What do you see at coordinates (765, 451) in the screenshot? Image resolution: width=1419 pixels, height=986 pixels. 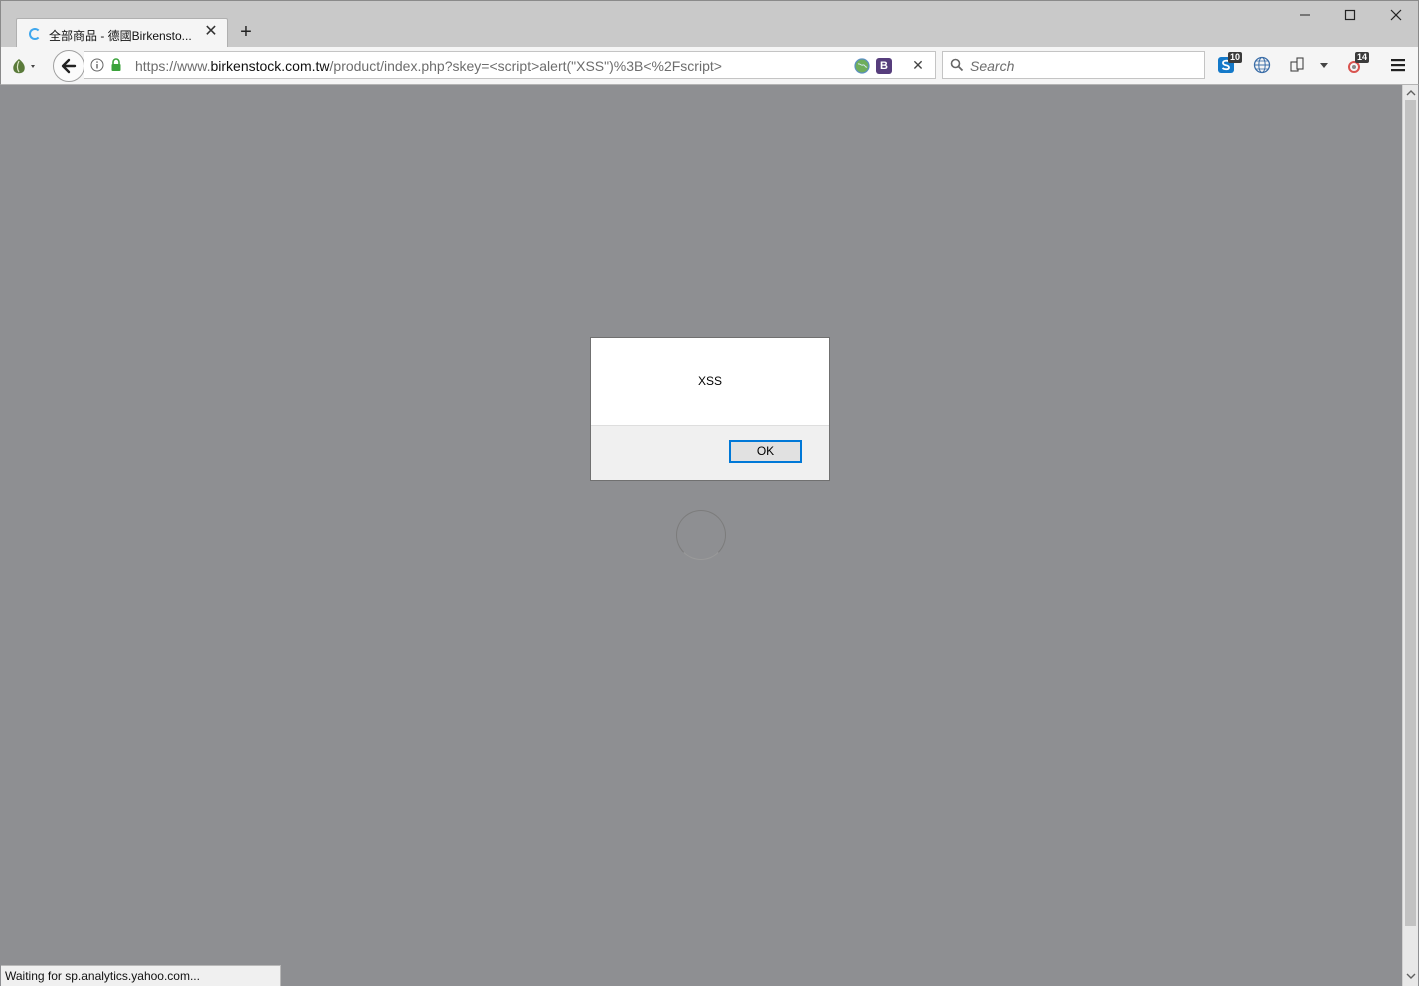 I see `ok-button: OK` at bounding box center [765, 451].